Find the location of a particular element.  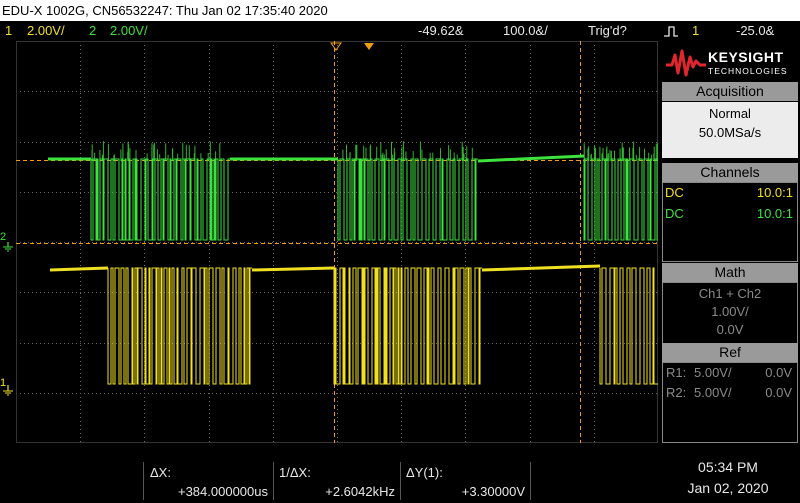

ch2-marker-label: 2 is located at coordinates (3, 237).